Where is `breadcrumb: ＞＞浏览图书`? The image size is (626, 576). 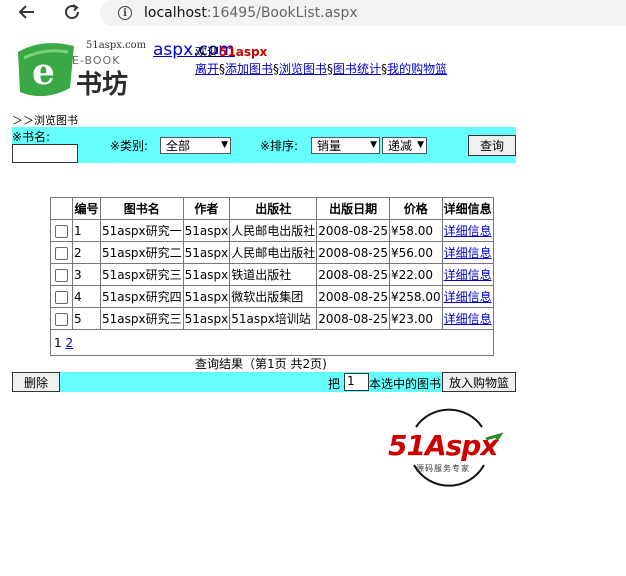 breadcrumb: ＞＞浏览图书 is located at coordinates (45, 120).